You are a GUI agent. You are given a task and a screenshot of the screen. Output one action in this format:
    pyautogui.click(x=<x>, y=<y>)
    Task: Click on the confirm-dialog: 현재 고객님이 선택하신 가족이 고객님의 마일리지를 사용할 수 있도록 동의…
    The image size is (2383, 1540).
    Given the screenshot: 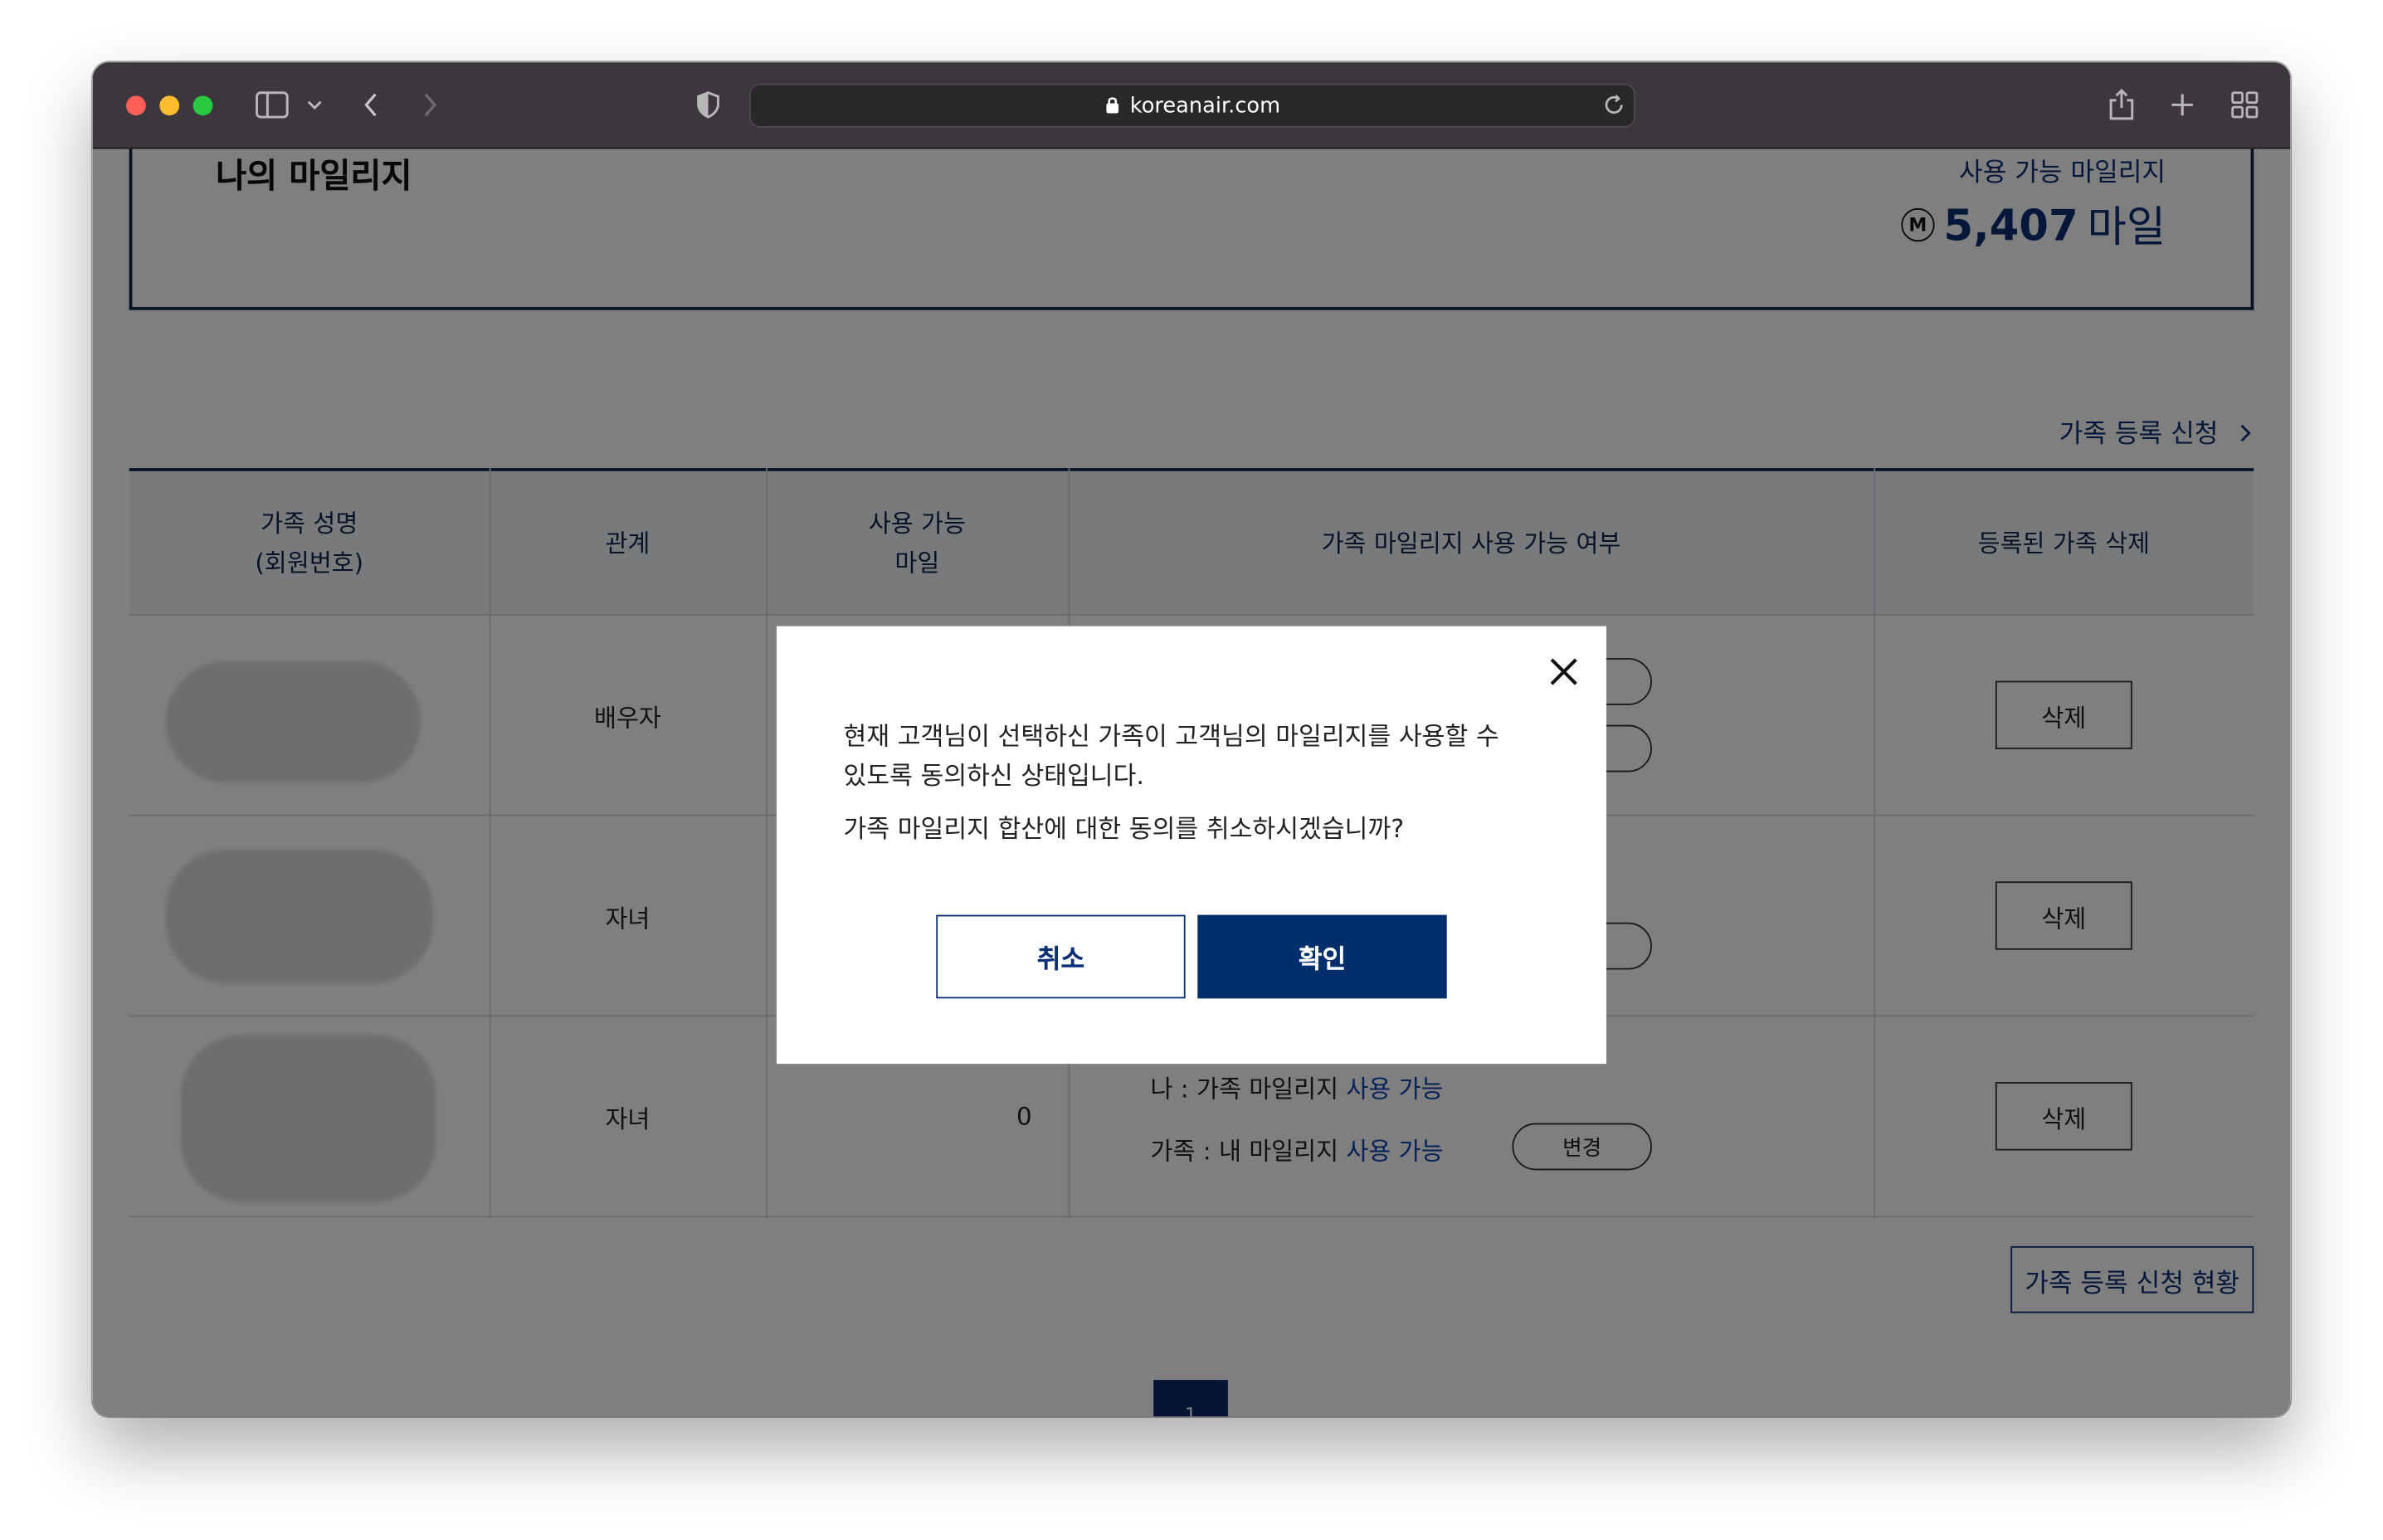 What is the action you would take?
    pyautogui.click(x=1191, y=845)
    